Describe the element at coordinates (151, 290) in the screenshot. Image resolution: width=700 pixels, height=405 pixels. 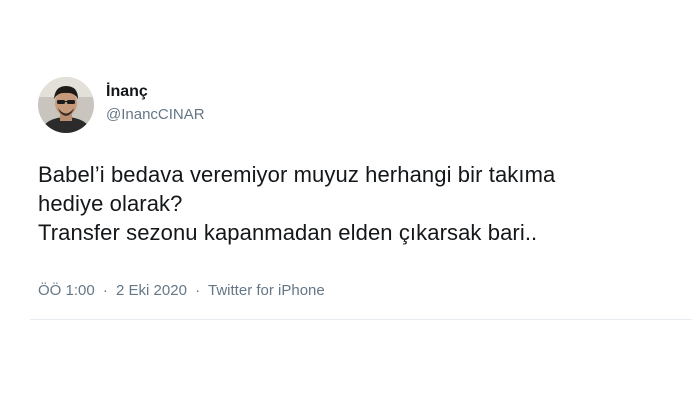
I see `tweet-date: 2 Eki 2020` at that location.